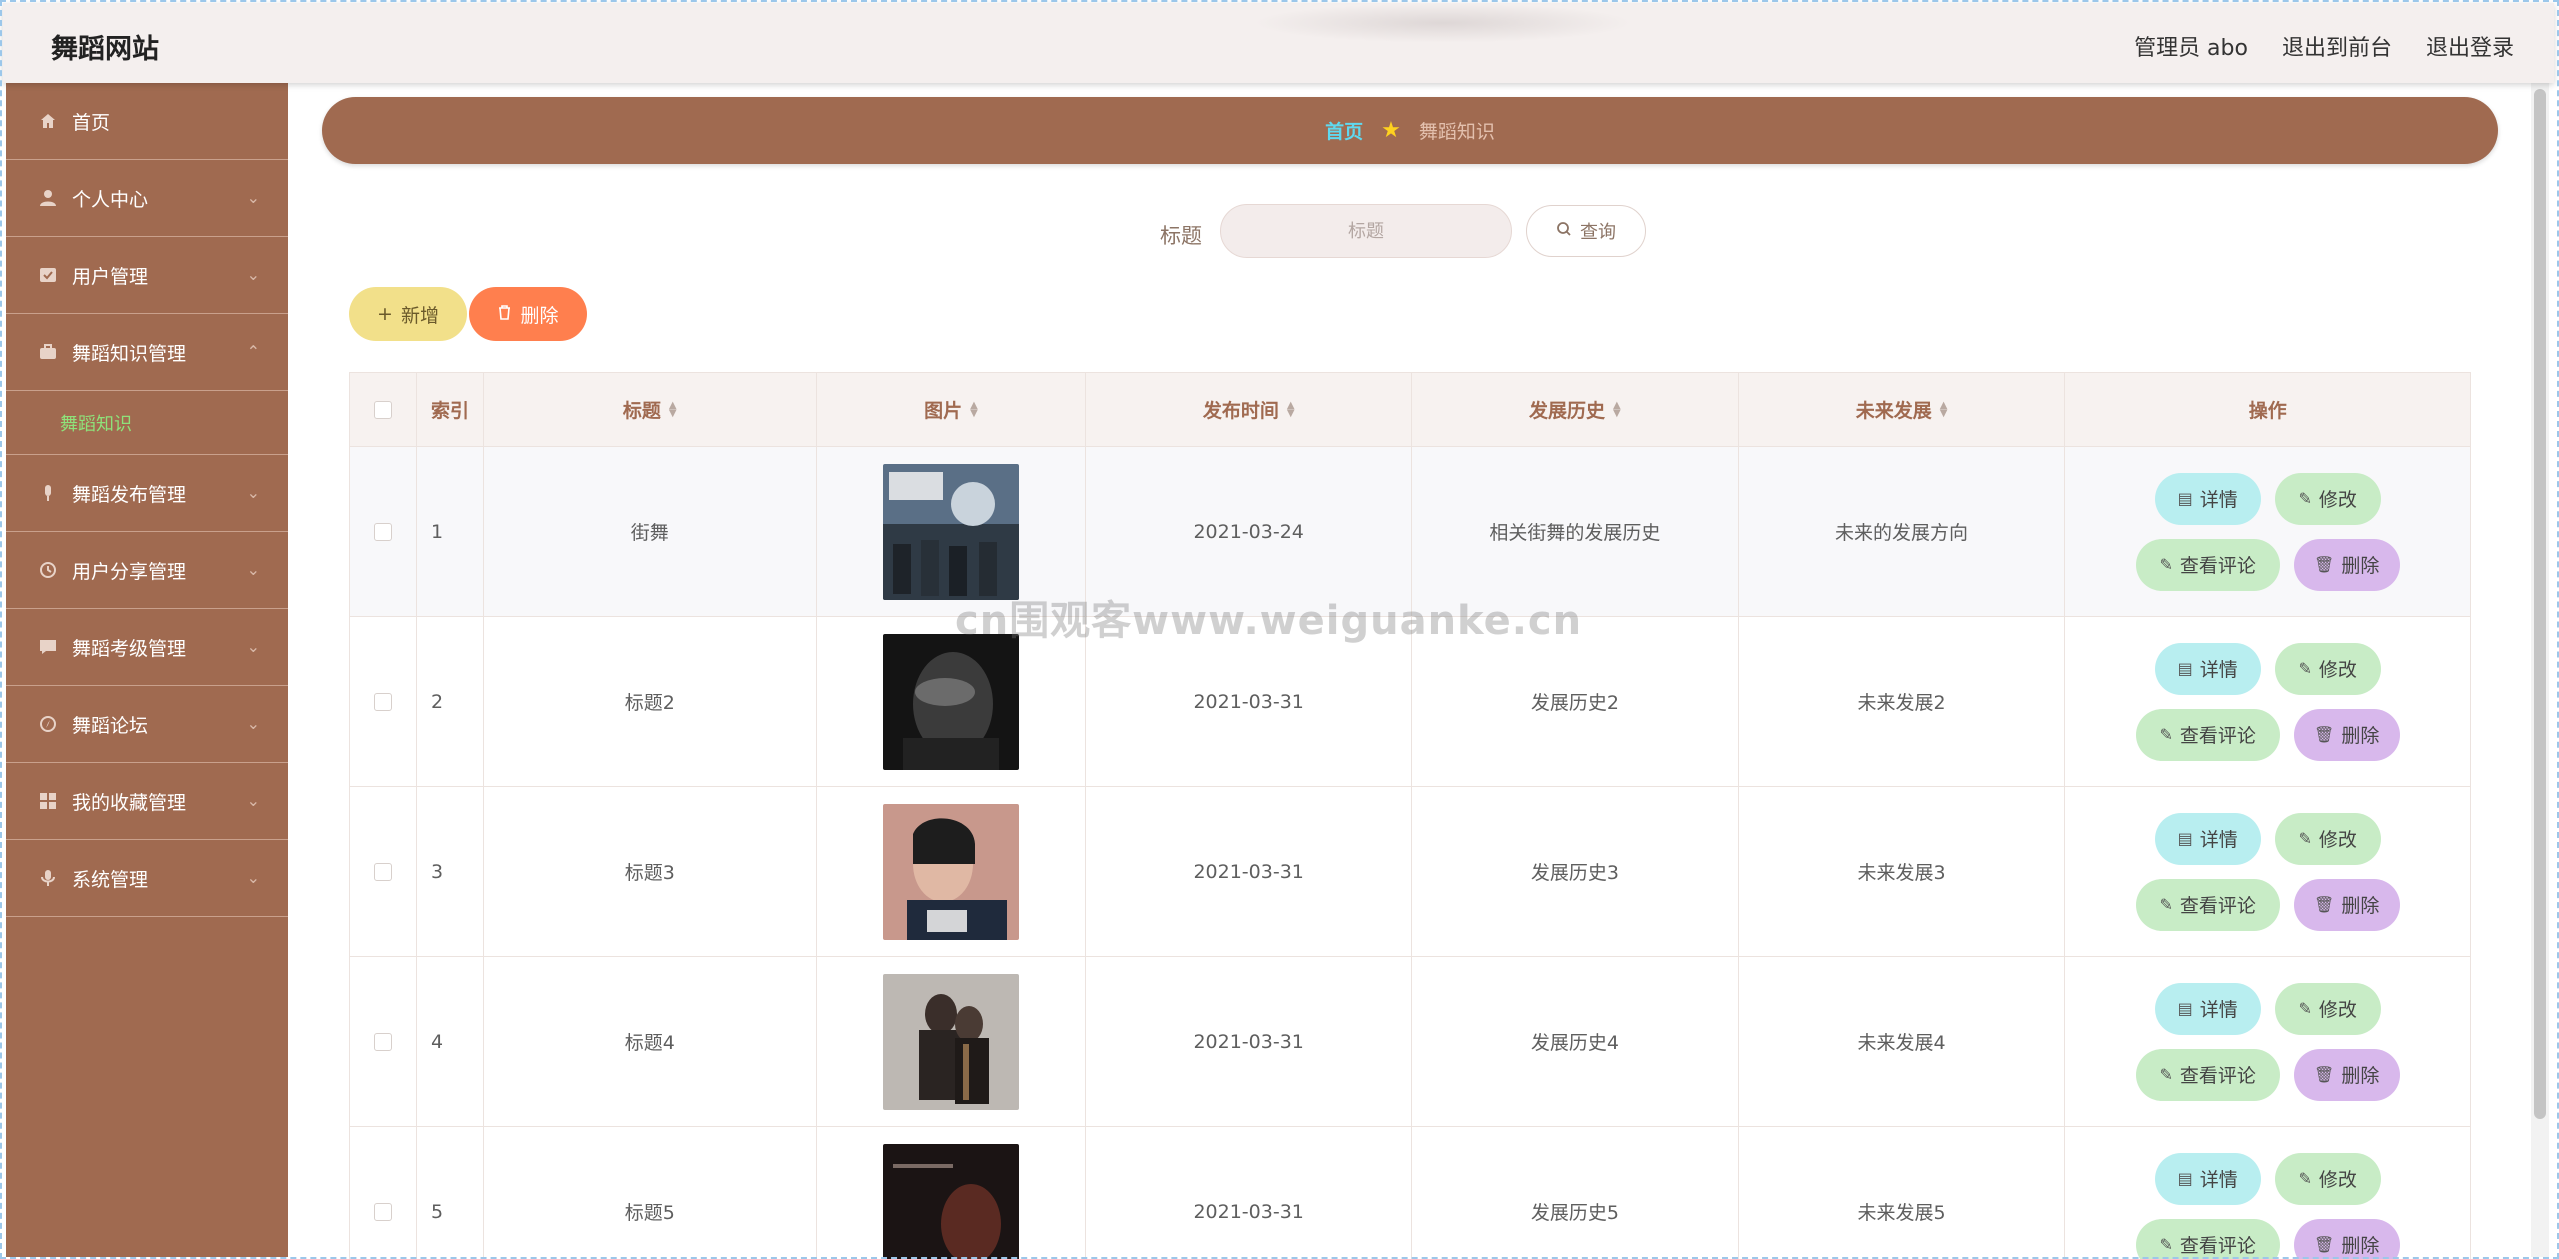 Image resolution: width=2559 pixels, height=1259 pixels. What do you see at coordinates (650, 409) in the screenshot?
I see `header-title: 标题 ▲ ▼` at bounding box center [650, 409].